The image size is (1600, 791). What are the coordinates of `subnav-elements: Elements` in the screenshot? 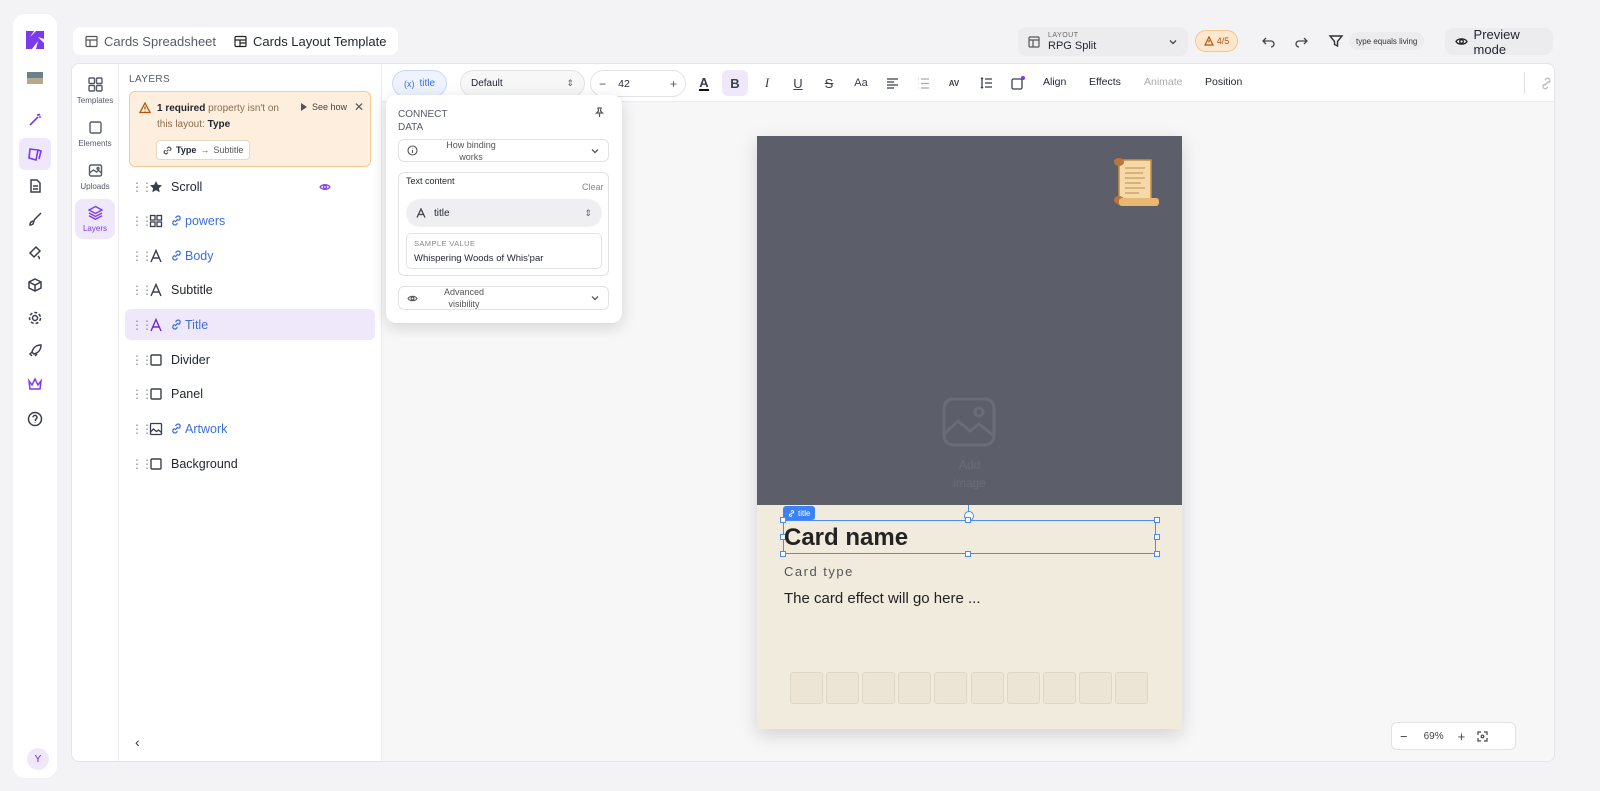 It's located at (95, 134).